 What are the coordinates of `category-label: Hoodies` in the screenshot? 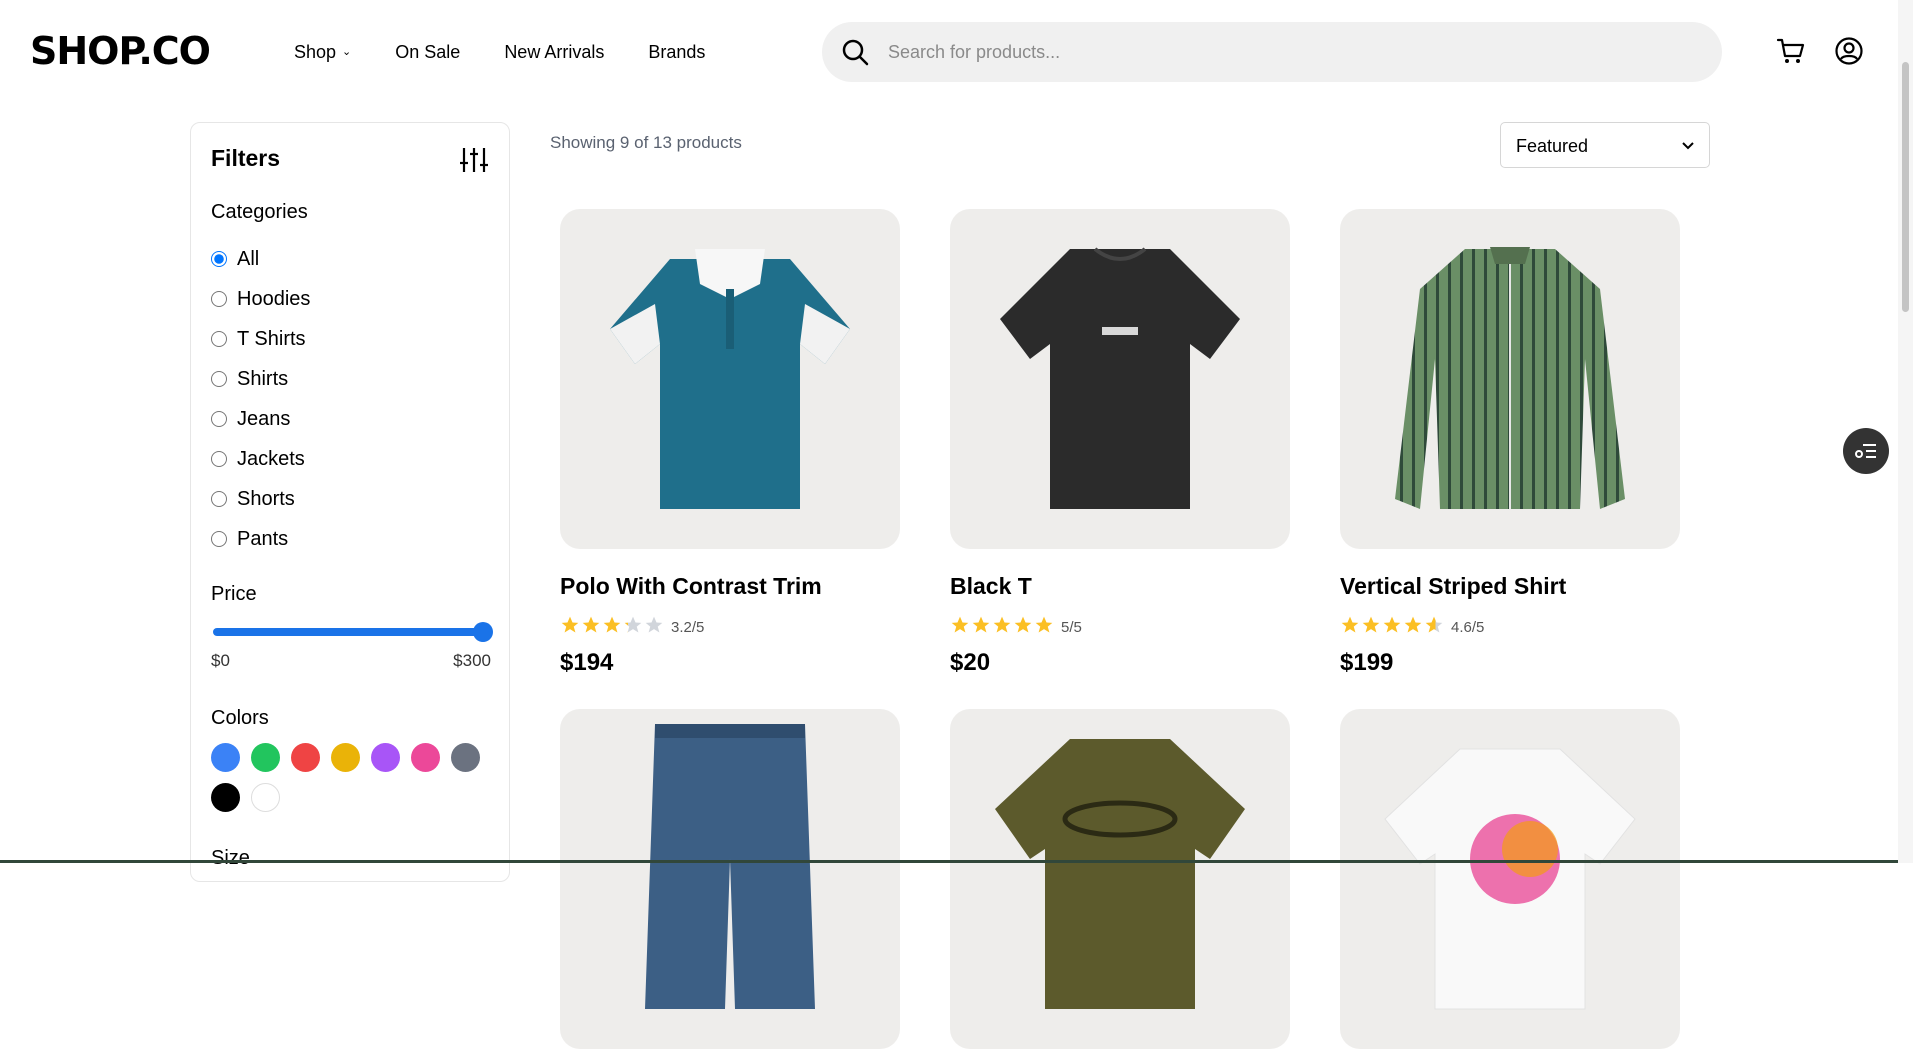 It's located at (274, 298).